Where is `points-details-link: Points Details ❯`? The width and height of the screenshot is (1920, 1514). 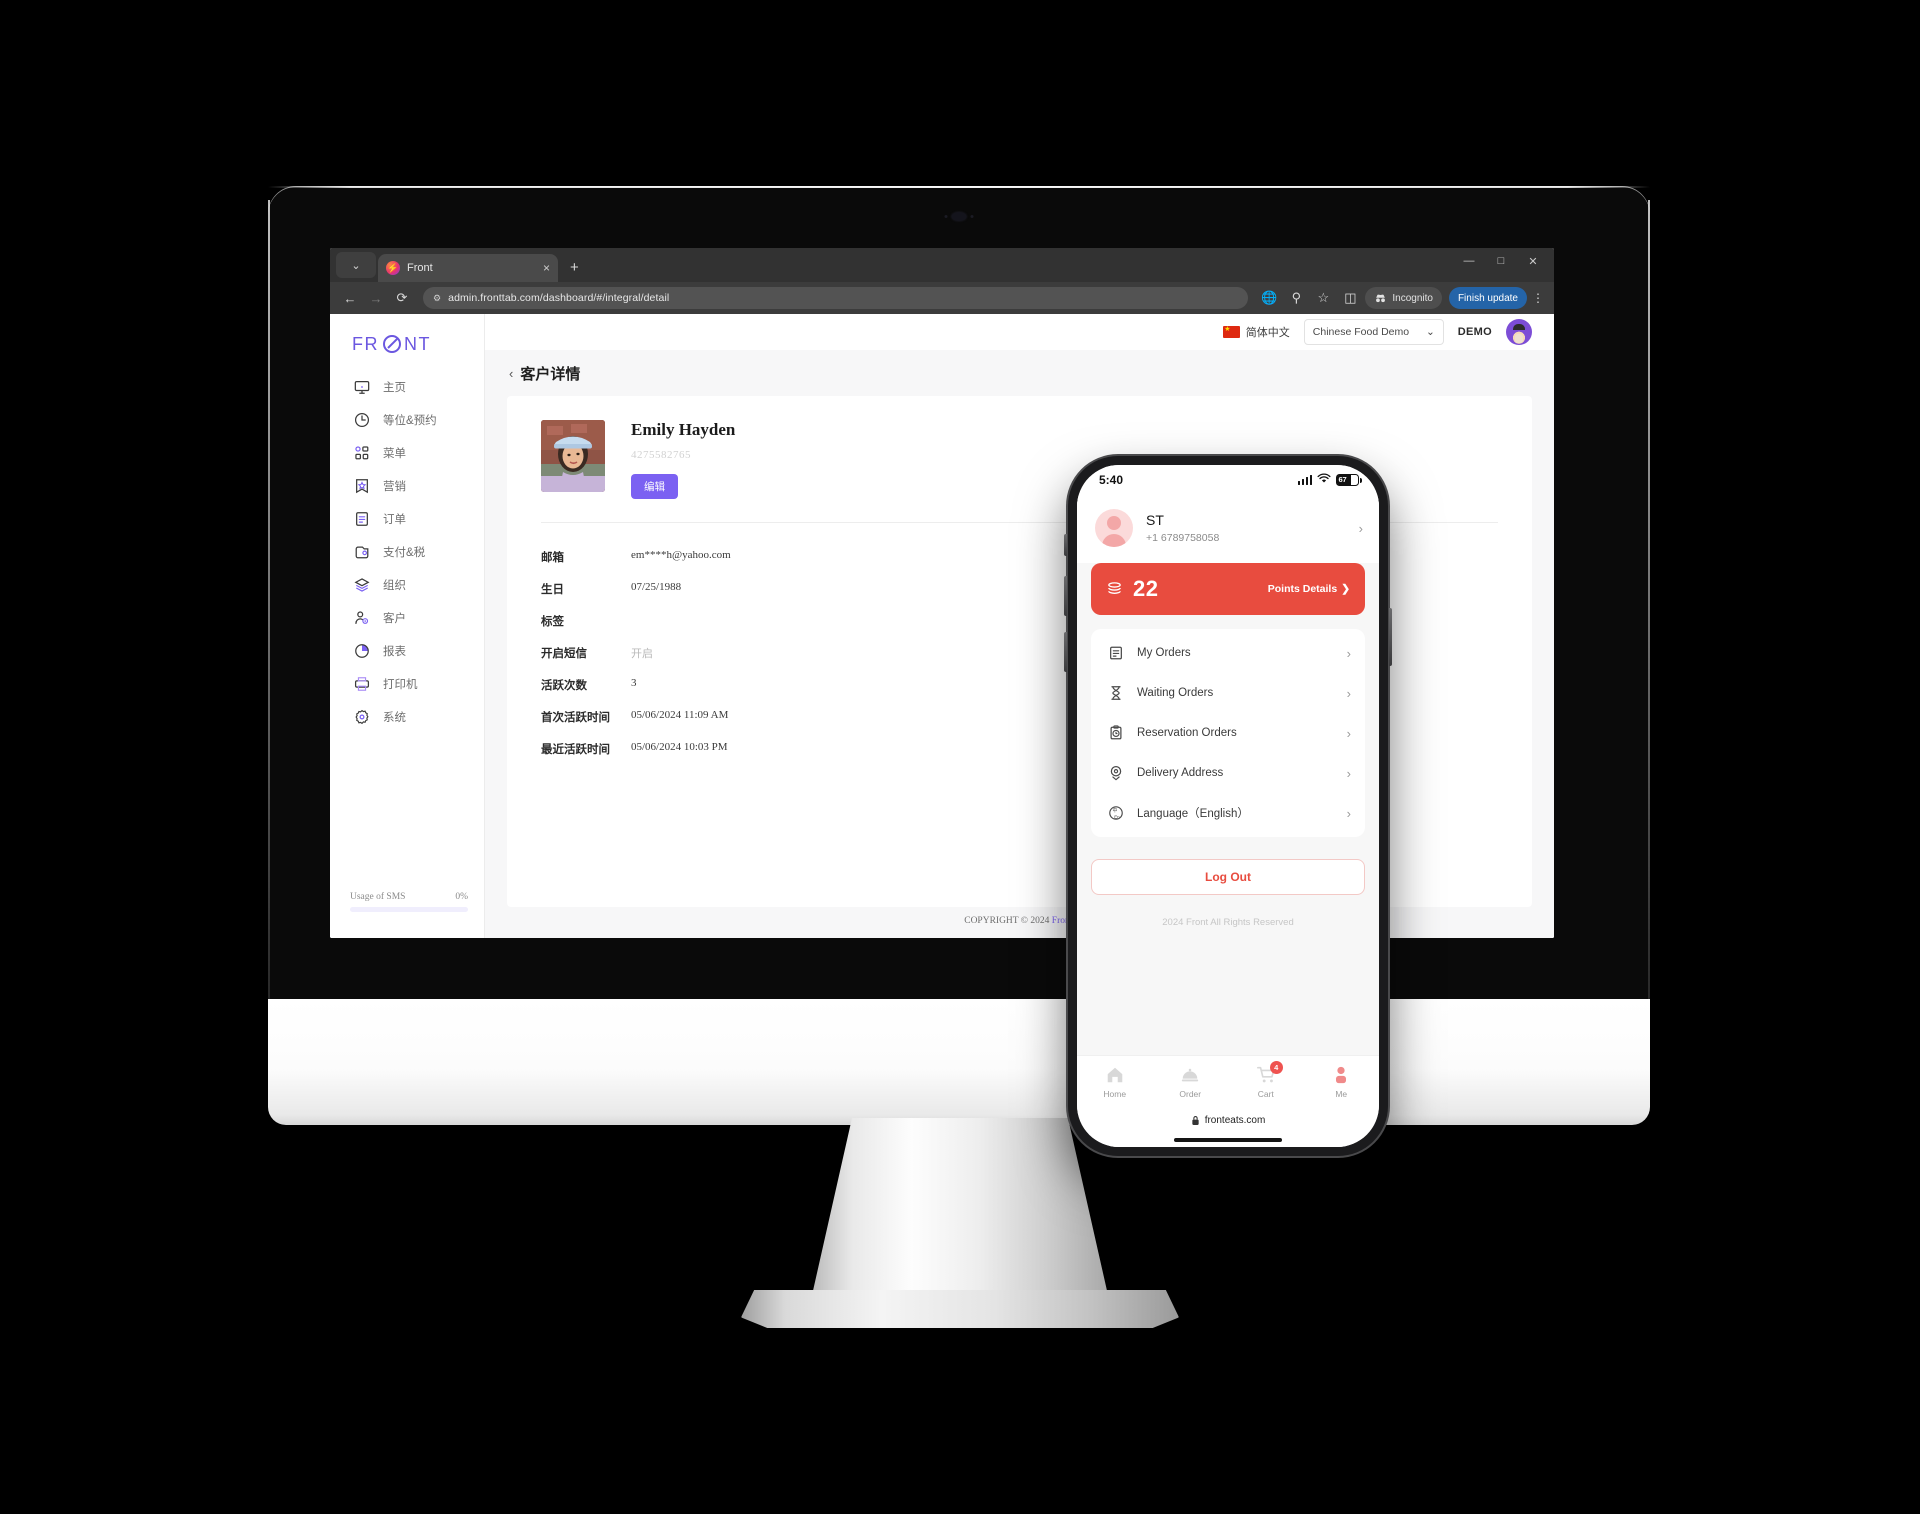
points-details-link: Points Details ❯ is located at coordinates (1309, 589).